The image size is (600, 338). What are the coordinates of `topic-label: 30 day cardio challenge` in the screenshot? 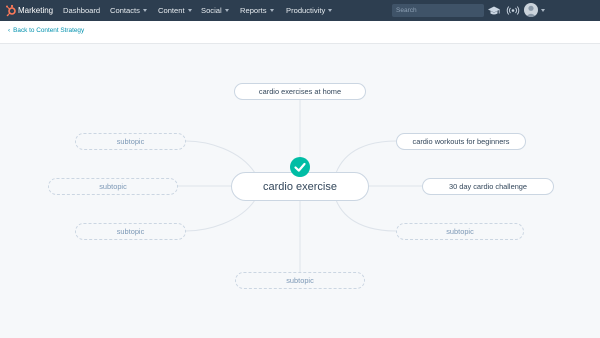 It's located at (488, 186).